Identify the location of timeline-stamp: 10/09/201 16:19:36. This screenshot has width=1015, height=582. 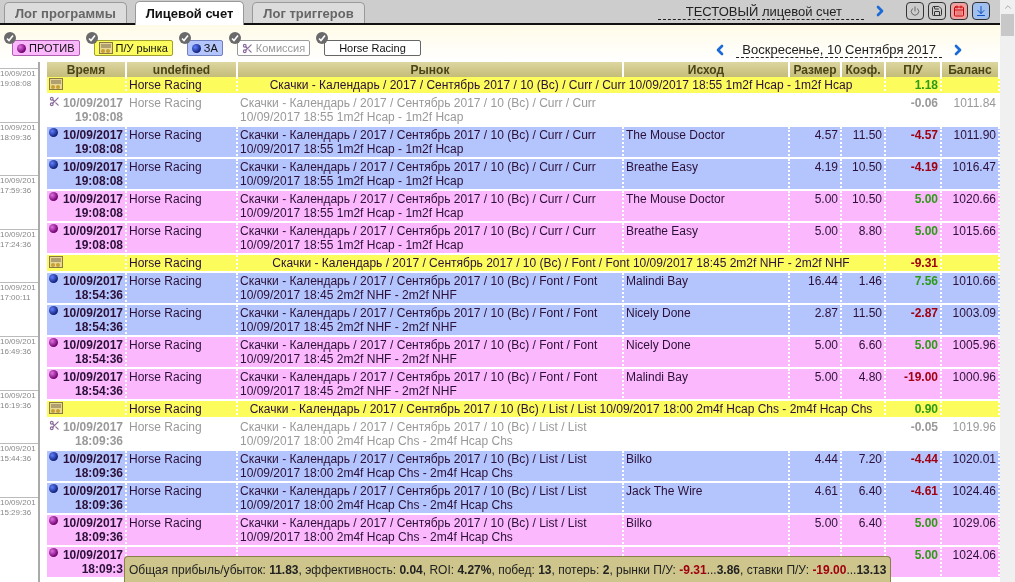
(19, 400).